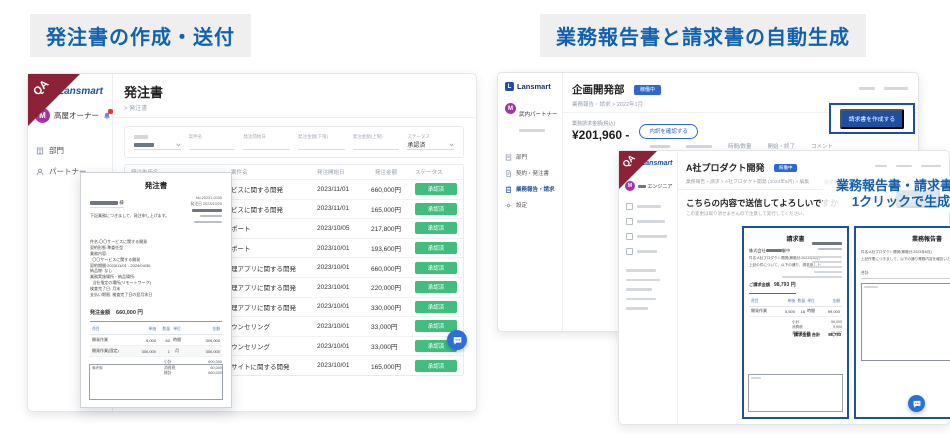 This screenshot has width=950, height=434. Describe the element at coordinates (781, 147) in the screenshot. I see `column-header-start-end: 開始・終了` at that location.